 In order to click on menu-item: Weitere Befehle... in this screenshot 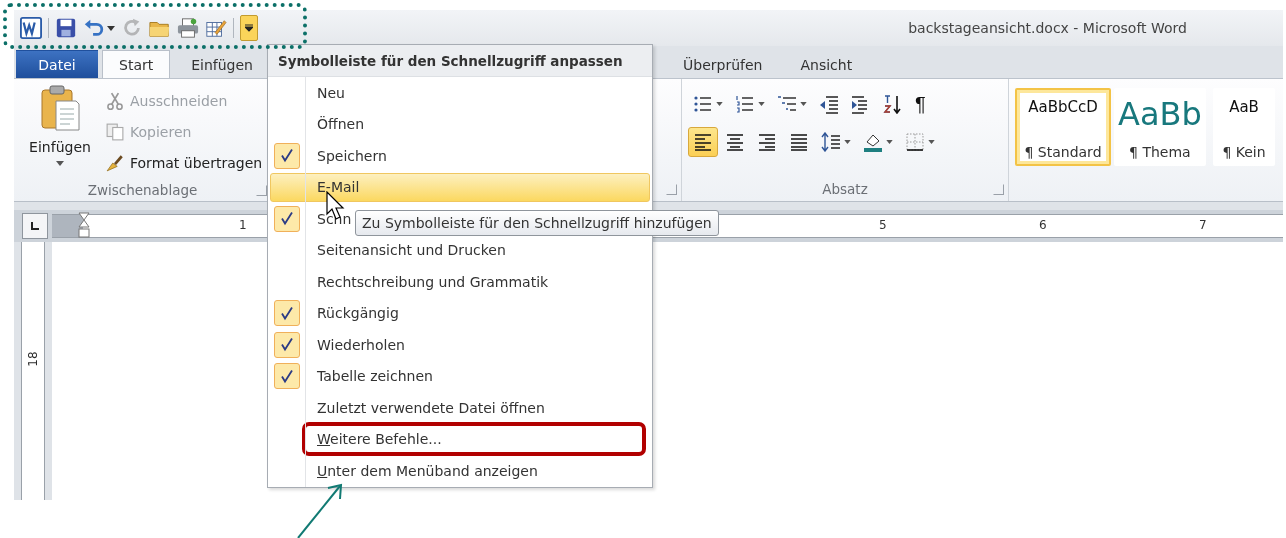, I will do `click(380, 439)`.